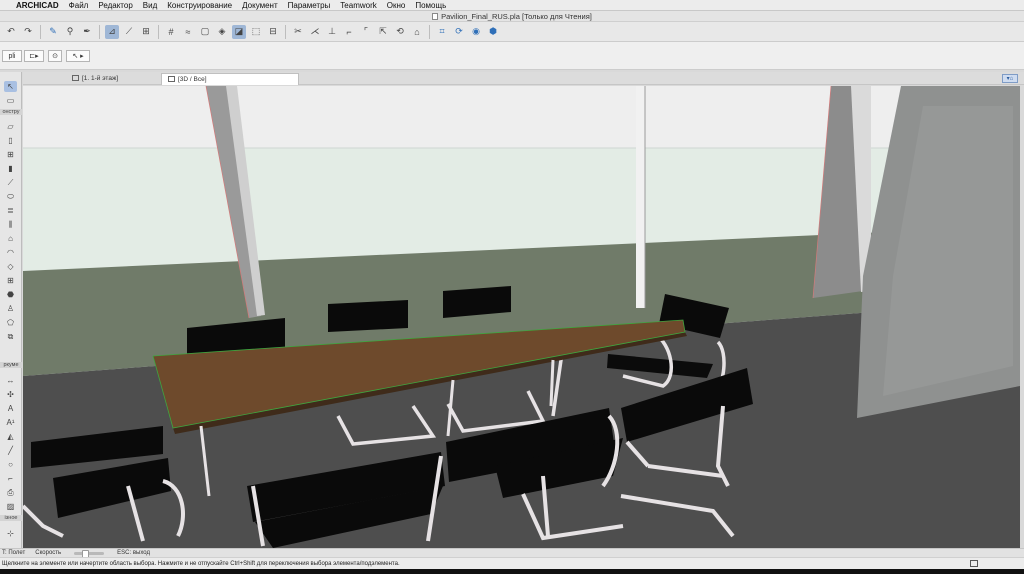 Image resolution: width=1024 pixels, height=574 pixels. What do you see at coordinates (10, 266) in the screenshot?
I see `skylight-tool-icon: ◇` at bounding box center [10, 266].